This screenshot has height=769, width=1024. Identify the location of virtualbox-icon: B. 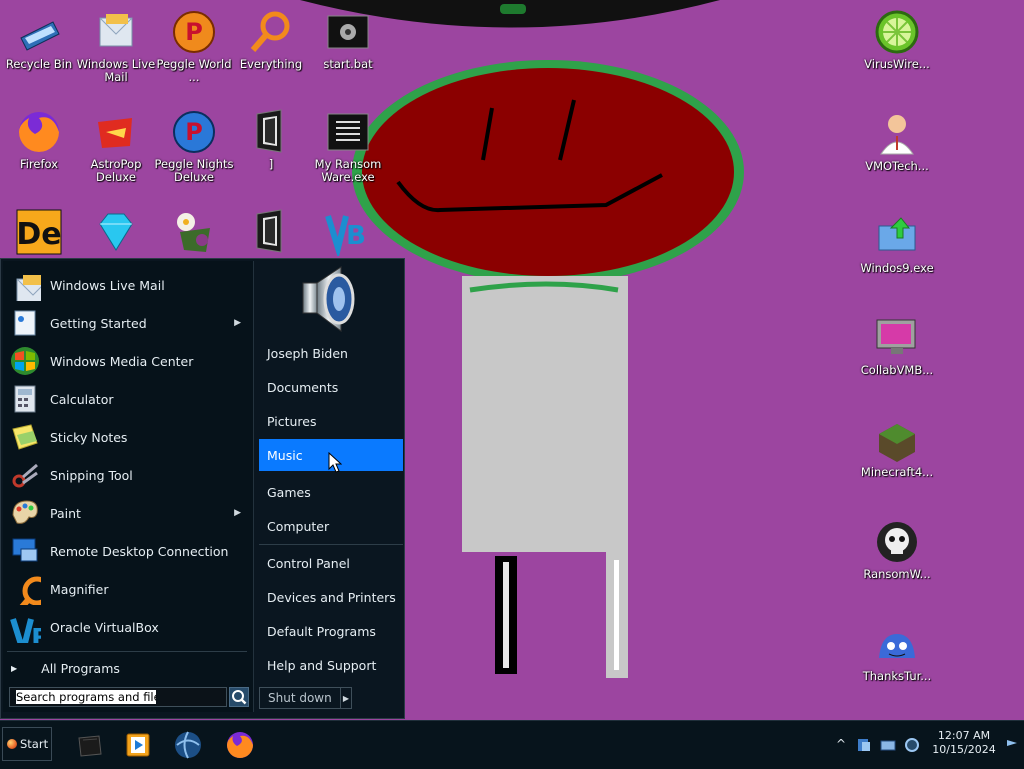
(345, 235).